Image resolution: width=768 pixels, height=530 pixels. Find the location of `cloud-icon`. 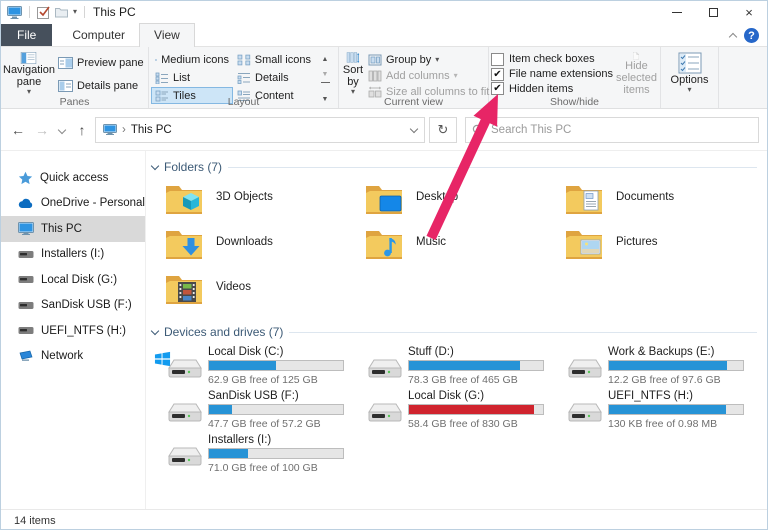

cloud-icon is located at coordinates (25, 203).